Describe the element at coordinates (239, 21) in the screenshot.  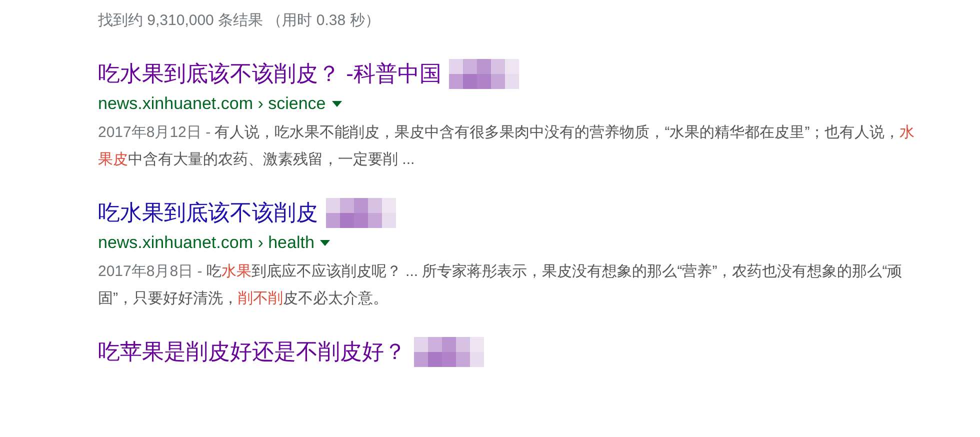
I see `result-stats: 找到约 9,310,000 条结果 （用时 0.38 秒）` at that location.